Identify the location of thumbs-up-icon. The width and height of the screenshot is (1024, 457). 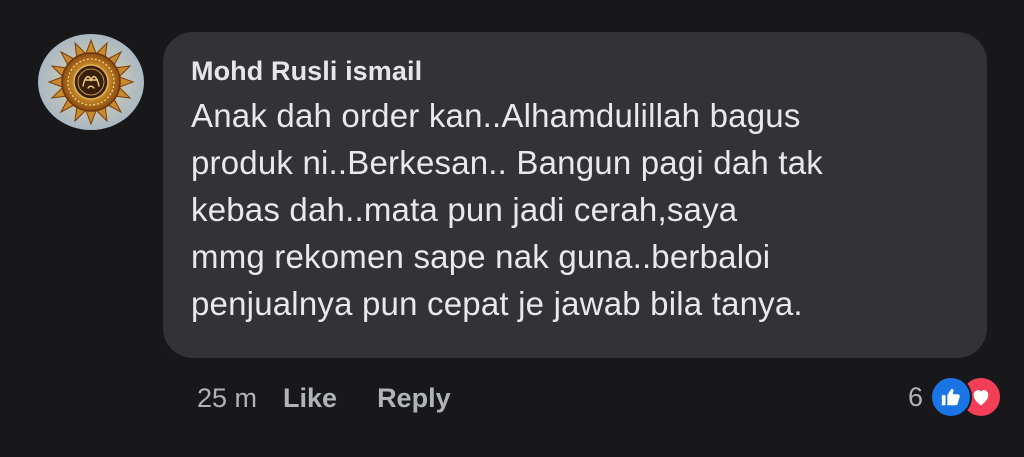
(951, 397).